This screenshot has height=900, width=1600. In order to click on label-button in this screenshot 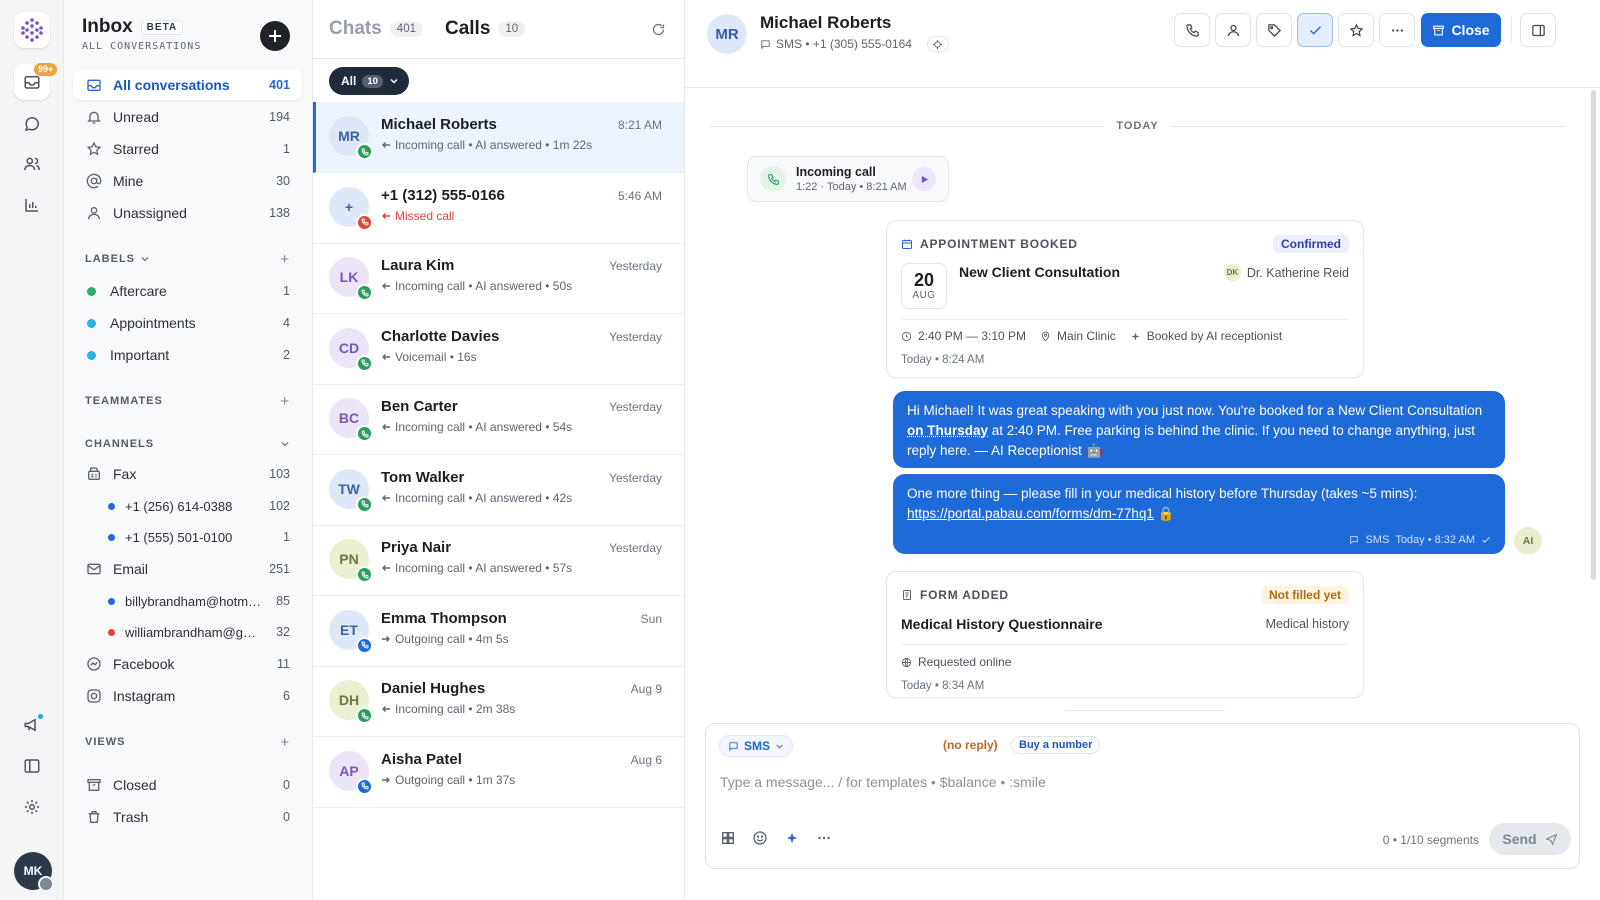, I will do `click(1274, 30)`.